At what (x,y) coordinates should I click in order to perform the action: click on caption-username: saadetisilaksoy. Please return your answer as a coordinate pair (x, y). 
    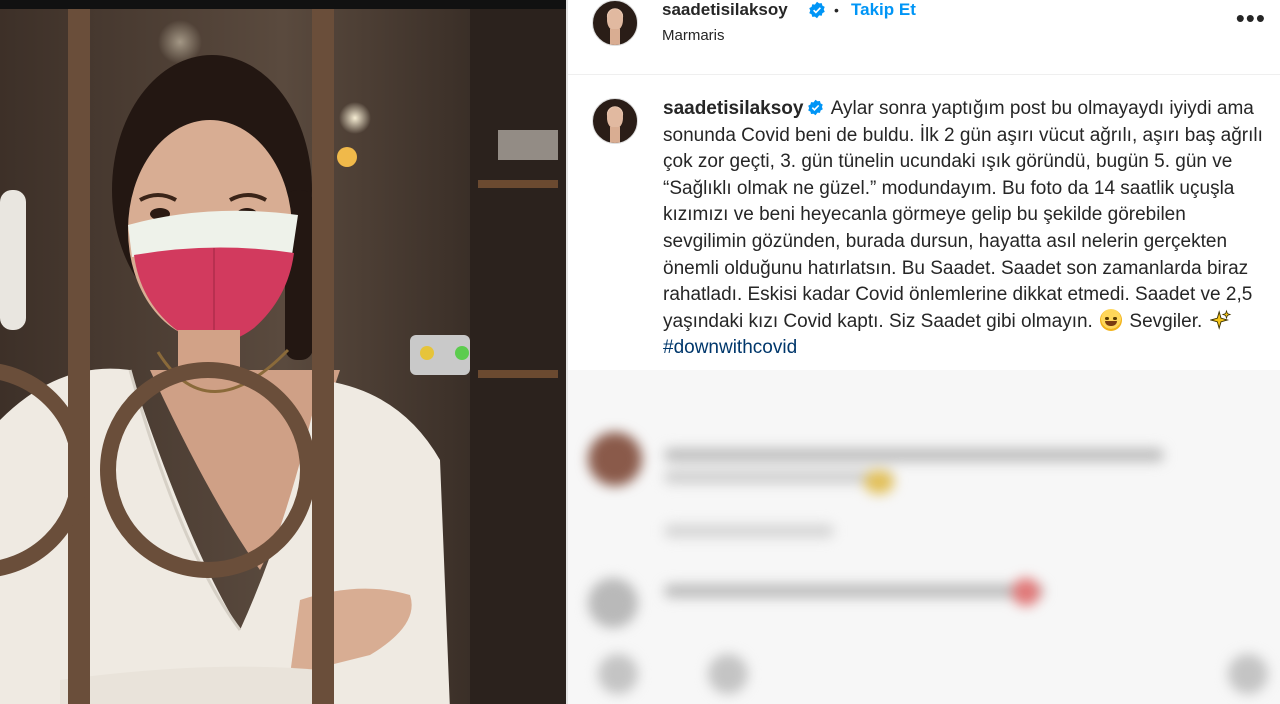
    Looking at the image, I should click on (733, 108).